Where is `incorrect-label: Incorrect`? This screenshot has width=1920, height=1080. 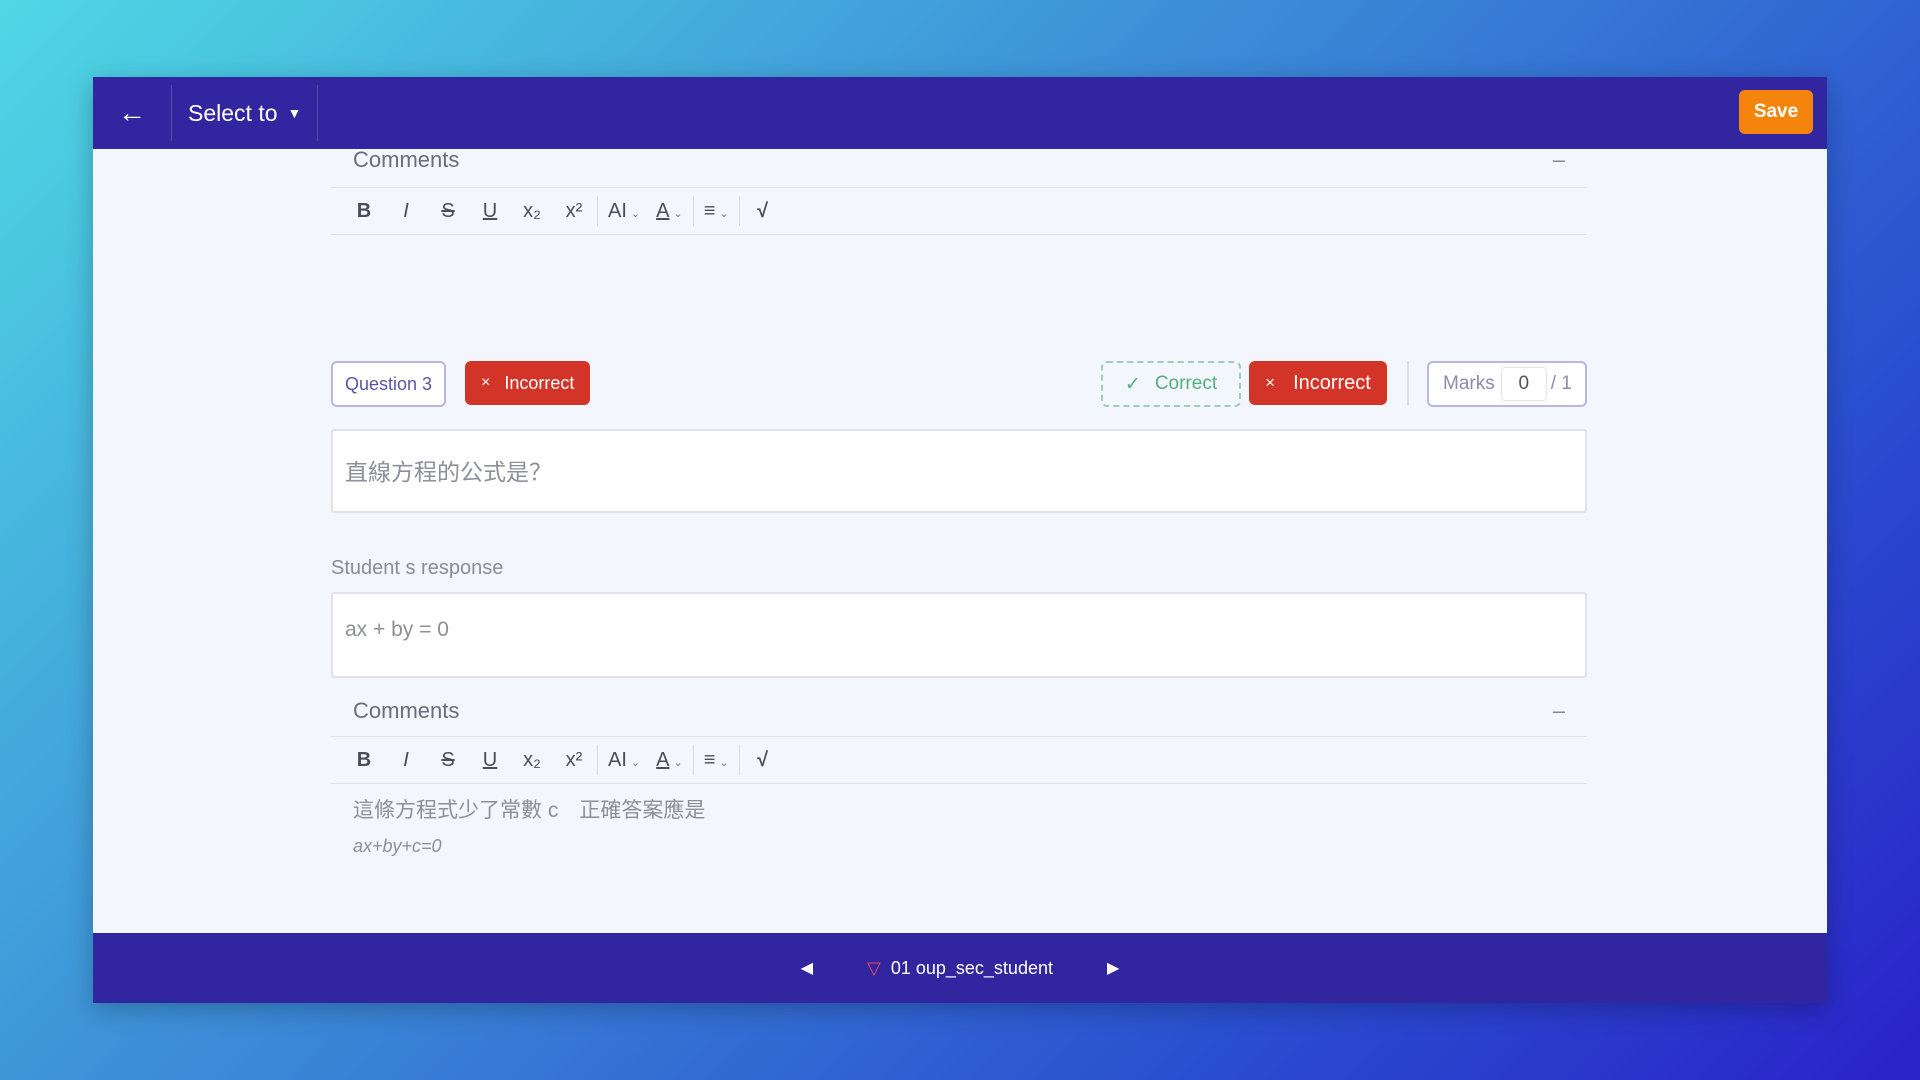
incorrect-label: Incorrect is located at coordinates (1332, 382).